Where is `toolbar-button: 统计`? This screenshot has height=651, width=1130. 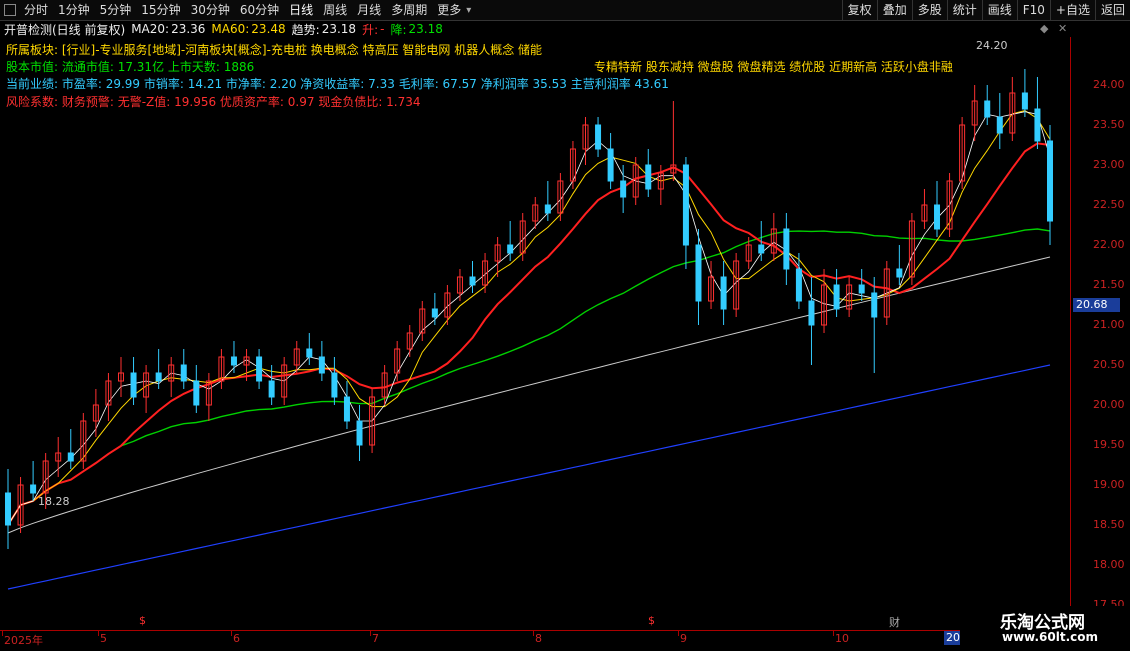
toolbar-button: 统计 is located at coordinates (964, 10).